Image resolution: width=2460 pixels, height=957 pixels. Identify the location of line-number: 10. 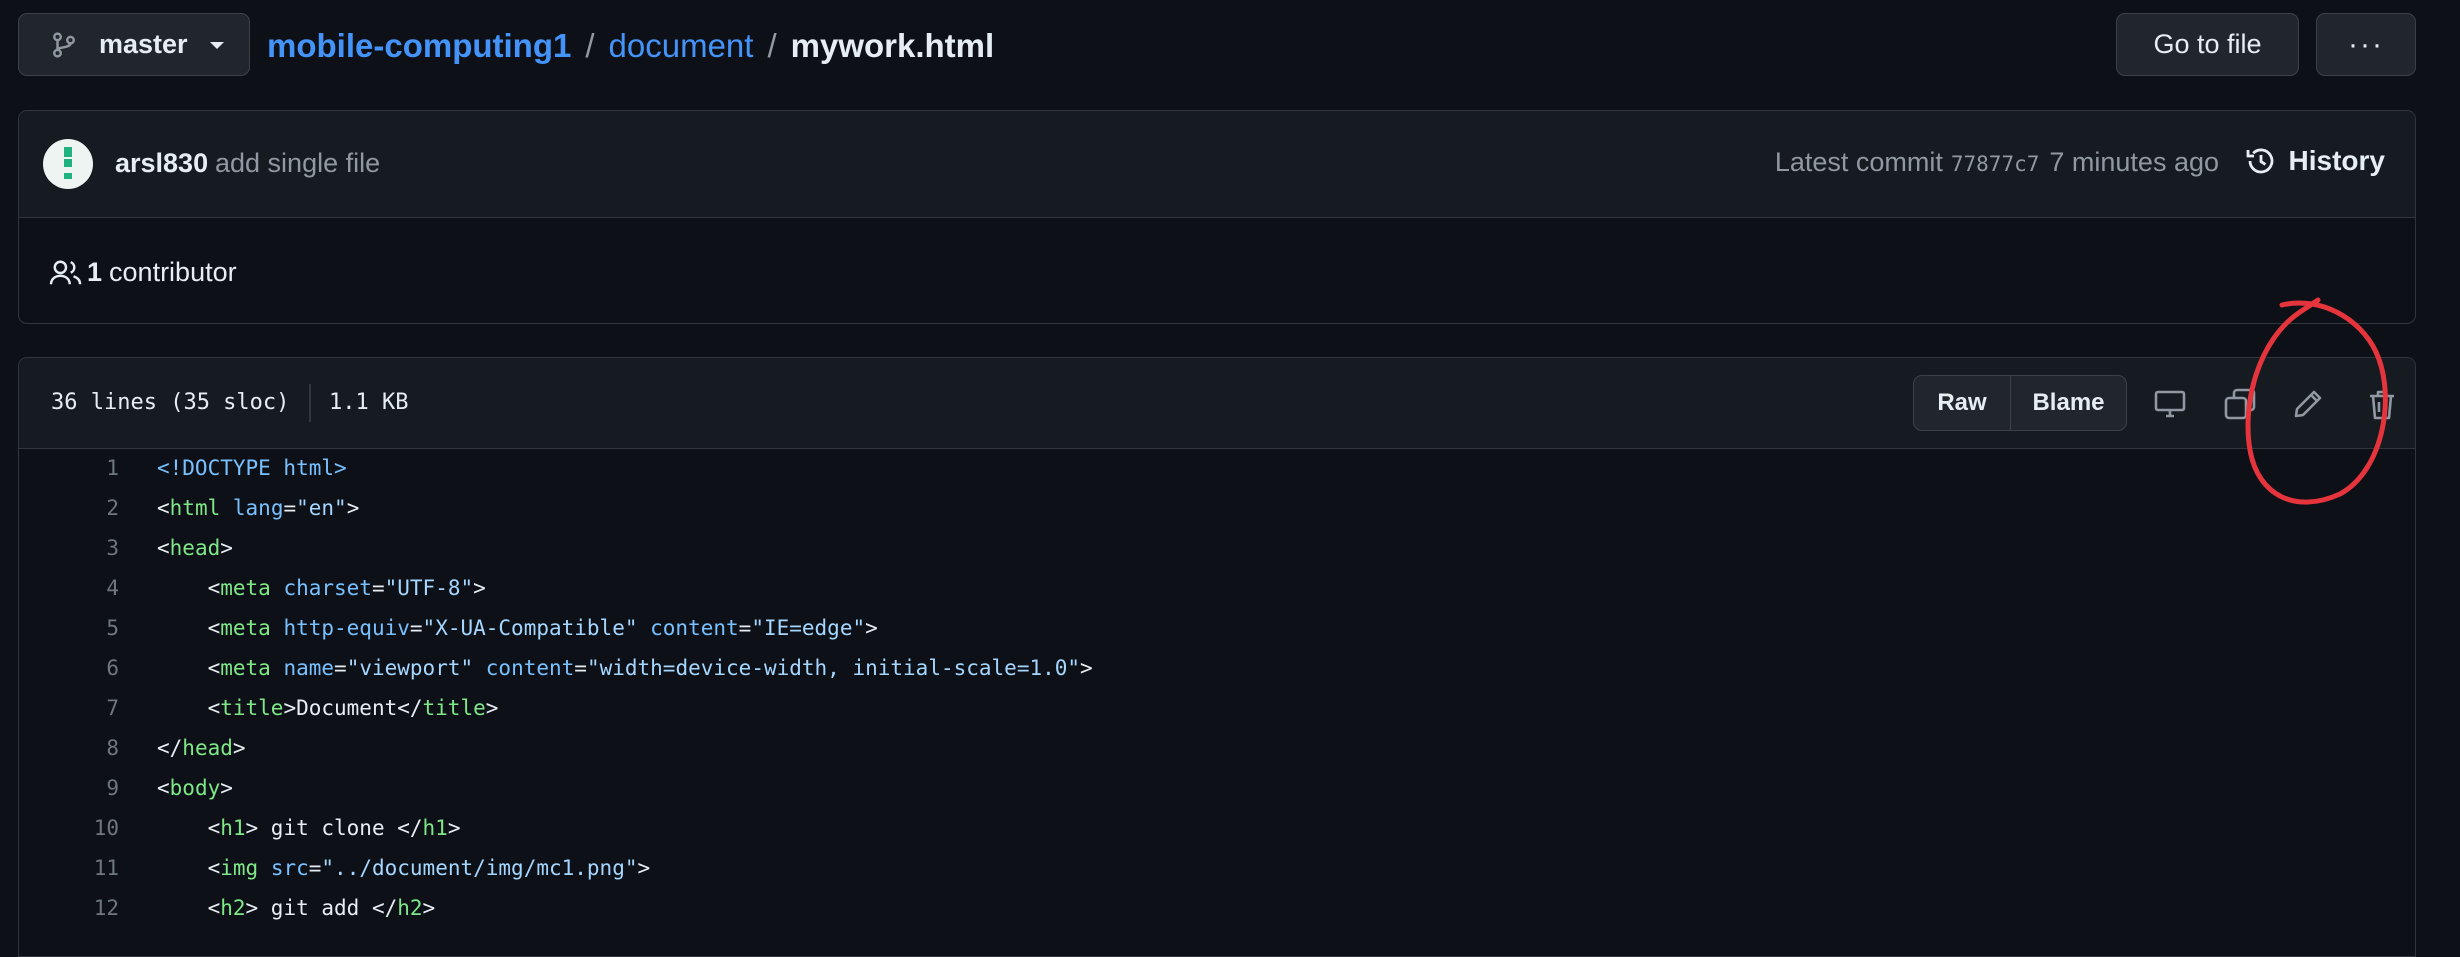
(69, 828).